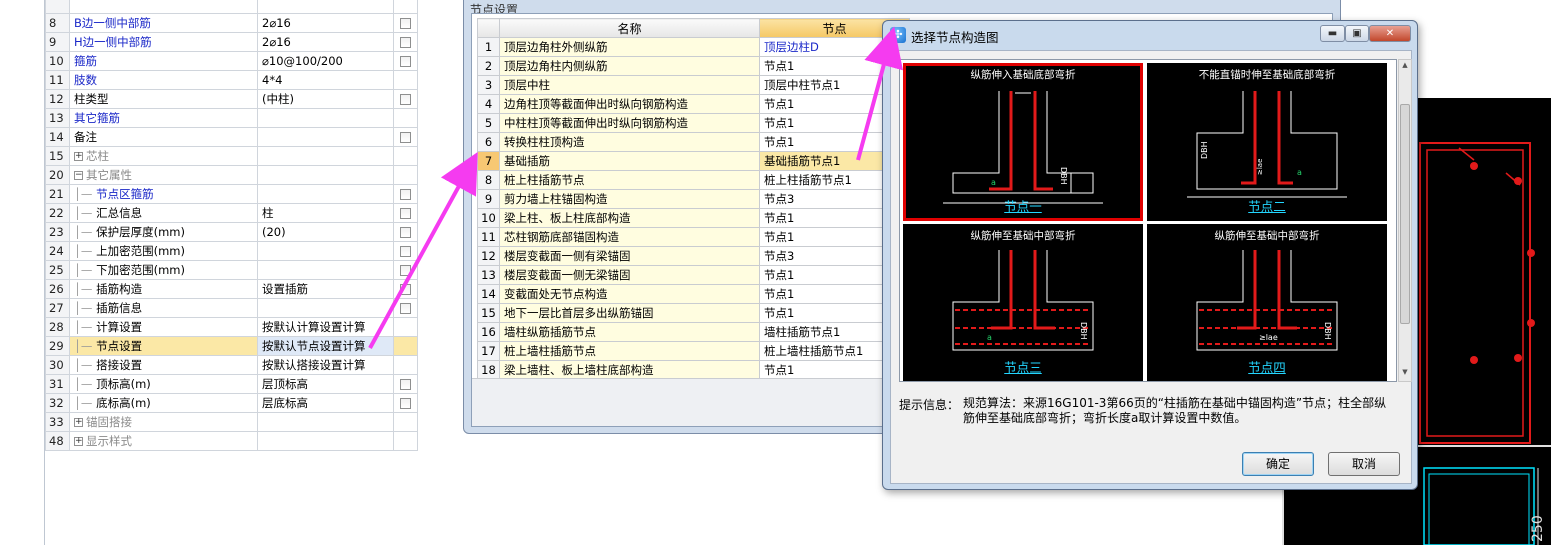 The height and width of the screenshot is (545, 1551). Describe the element at coordinates (231, 365) in the screenshot. I see `property-row: 30 │— 搭接设置 按默认搭接设置计算` at that location.